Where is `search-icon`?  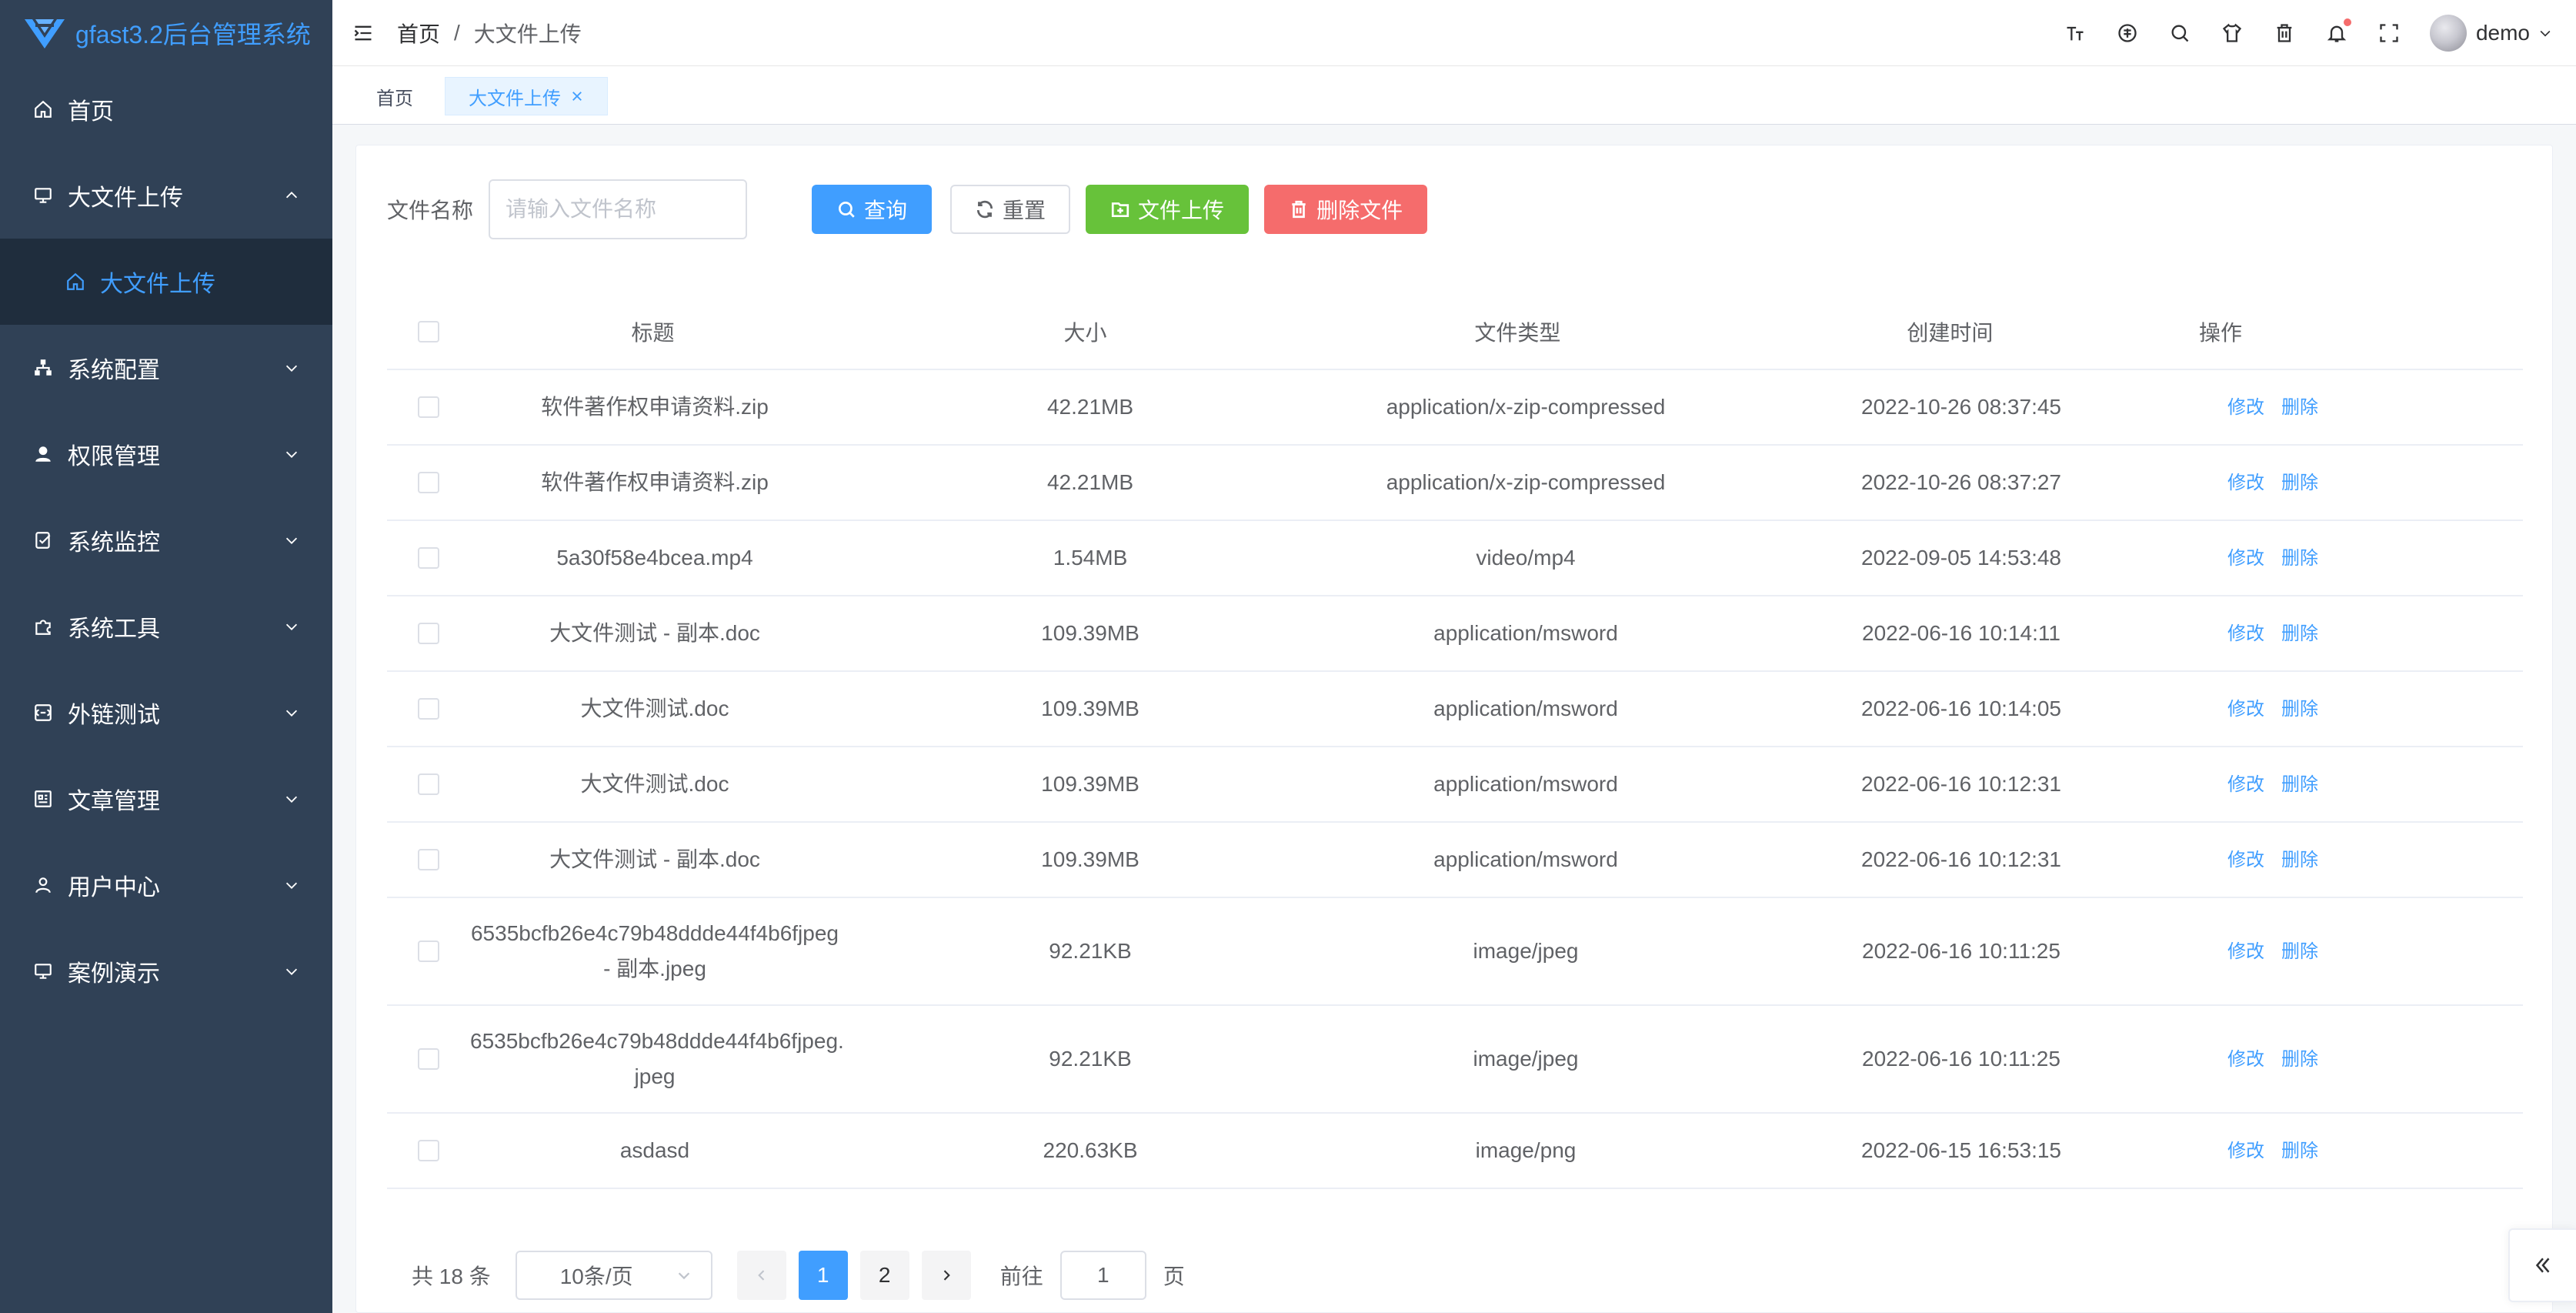
search-icon is located at coordinates (2180, 33).